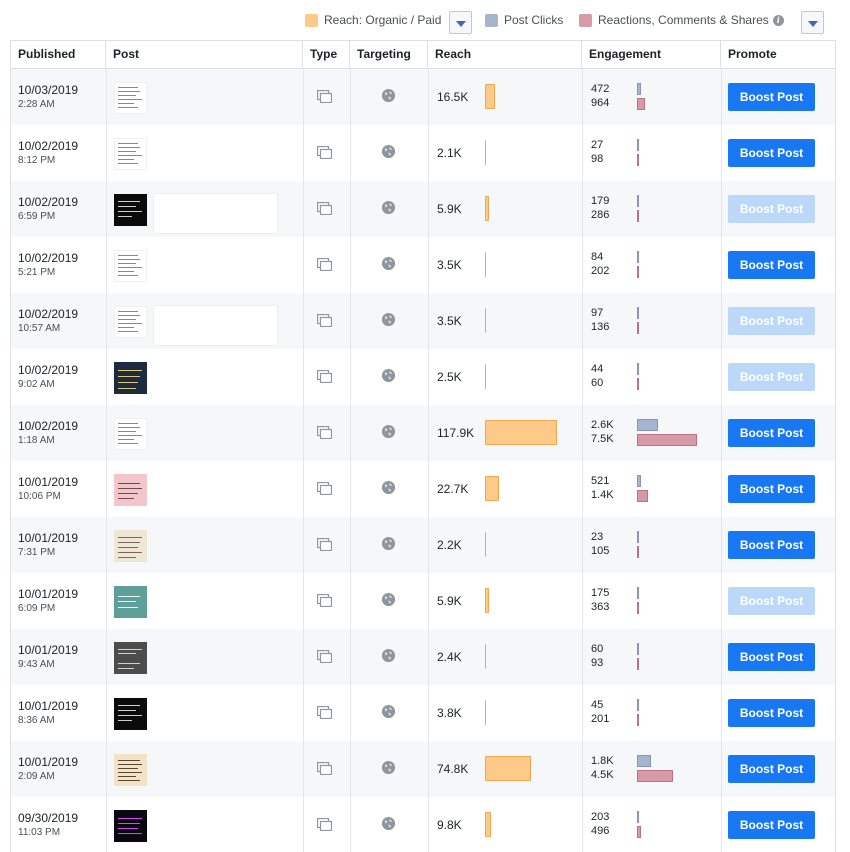  Describe the element at coordinates (204, 55) in the screenshot. I see `col-post: Post` at that location.